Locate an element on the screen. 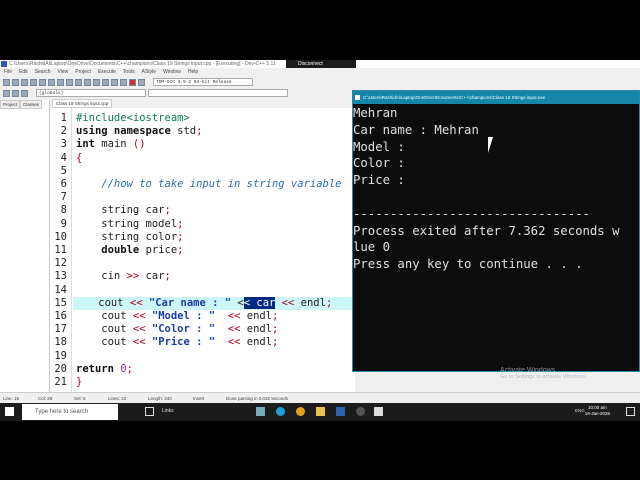 The height and width of the screenshot is (480, 640). scope-select: (globals) is located at coordinates (91, 93).